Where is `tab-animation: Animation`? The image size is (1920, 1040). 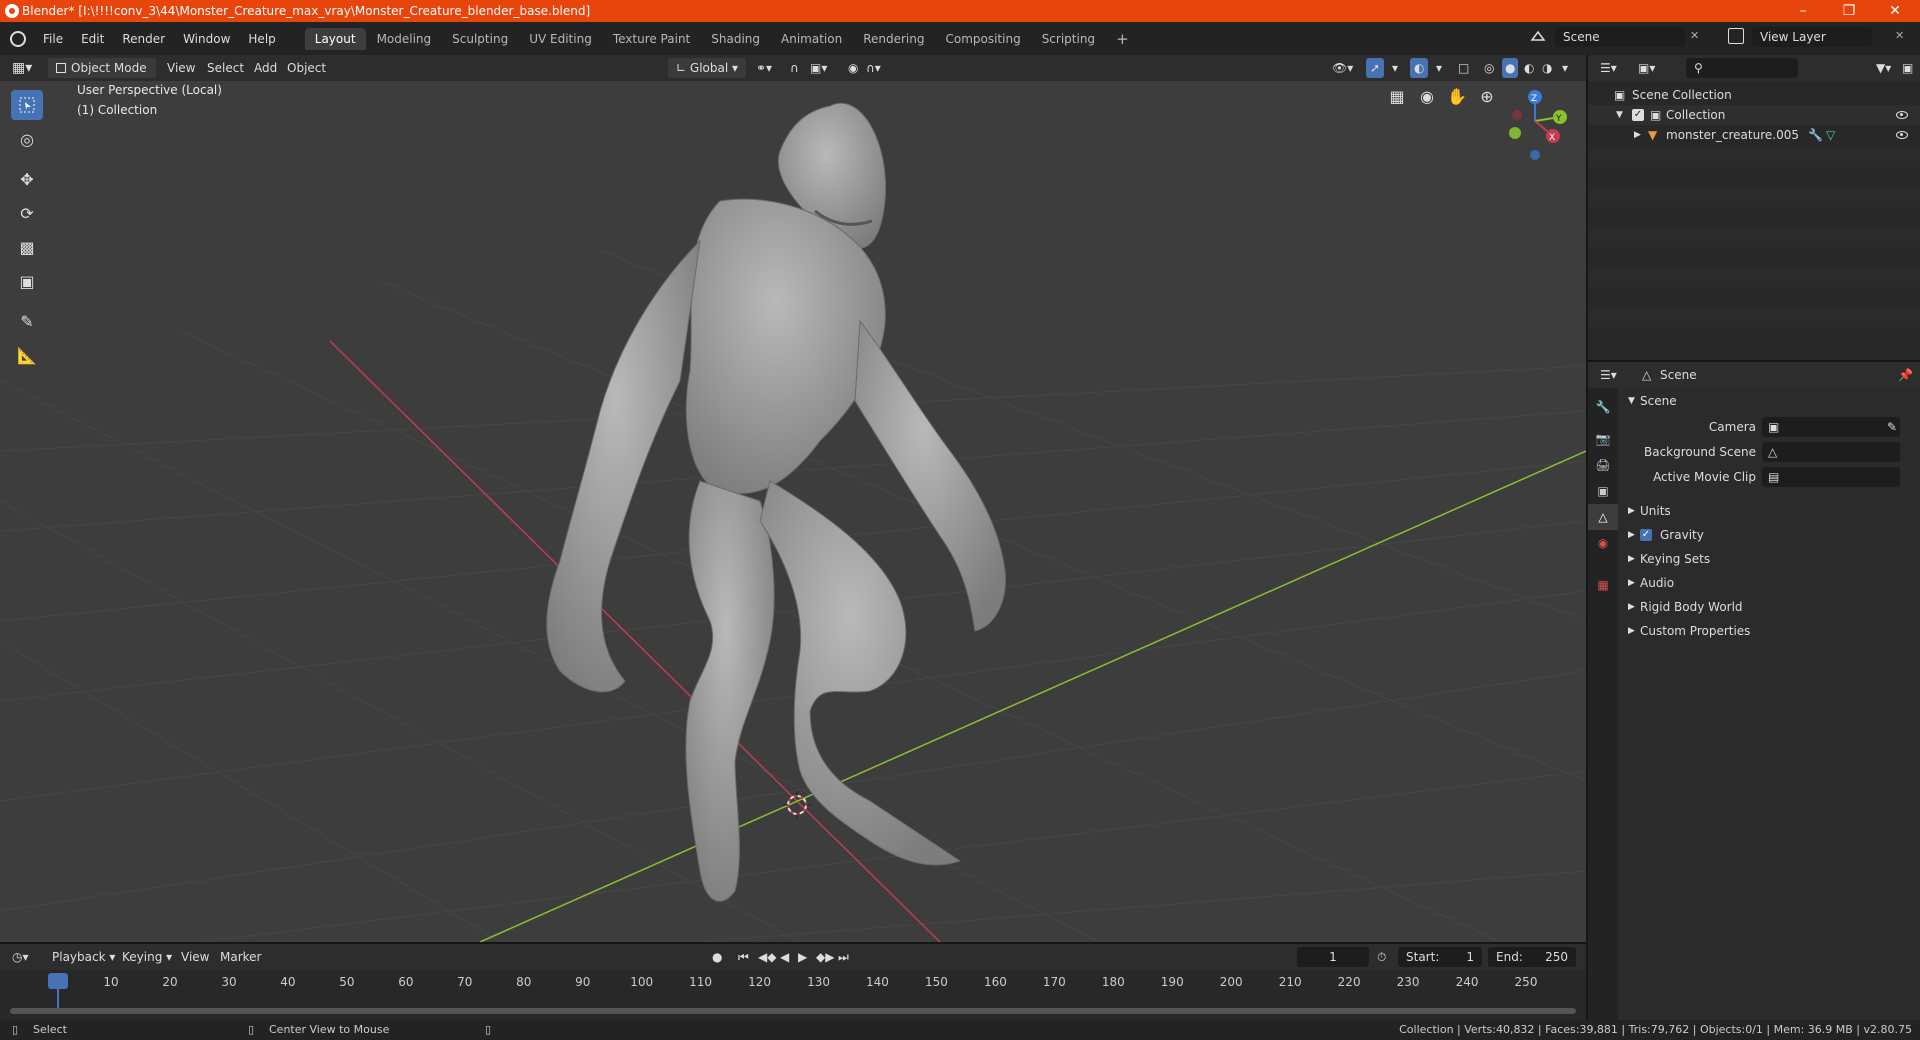
tab-animation: Animation is located at coordinates (811, 39).